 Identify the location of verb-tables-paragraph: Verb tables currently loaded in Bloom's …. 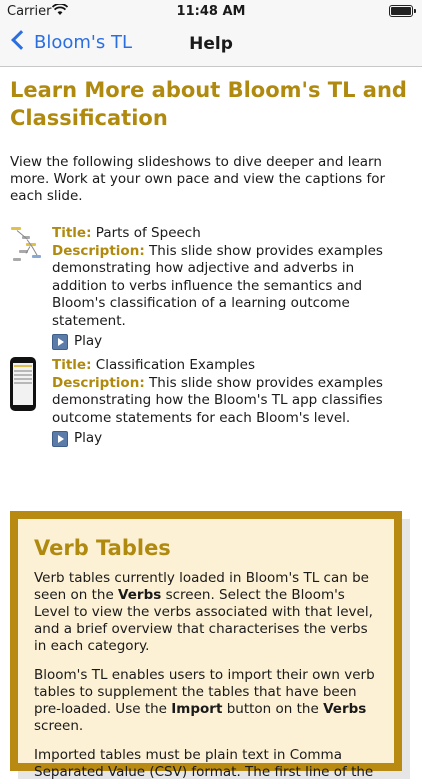
(208, 612).